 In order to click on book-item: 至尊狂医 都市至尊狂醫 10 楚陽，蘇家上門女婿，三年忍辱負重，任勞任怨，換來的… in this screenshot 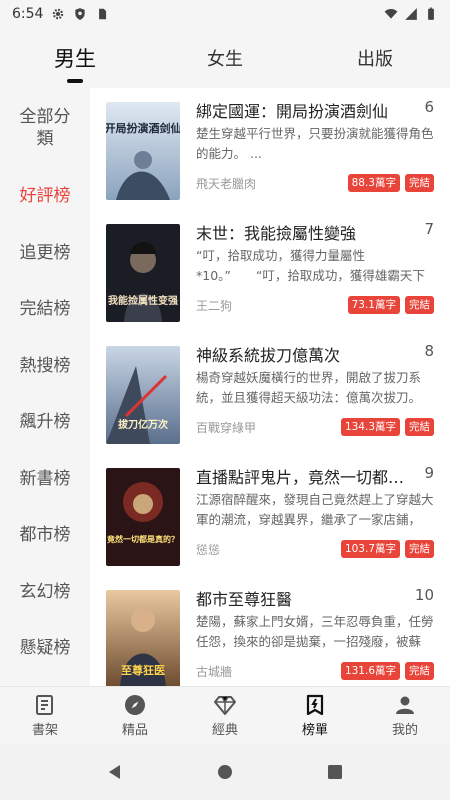, I will do `click(270, 631)`.